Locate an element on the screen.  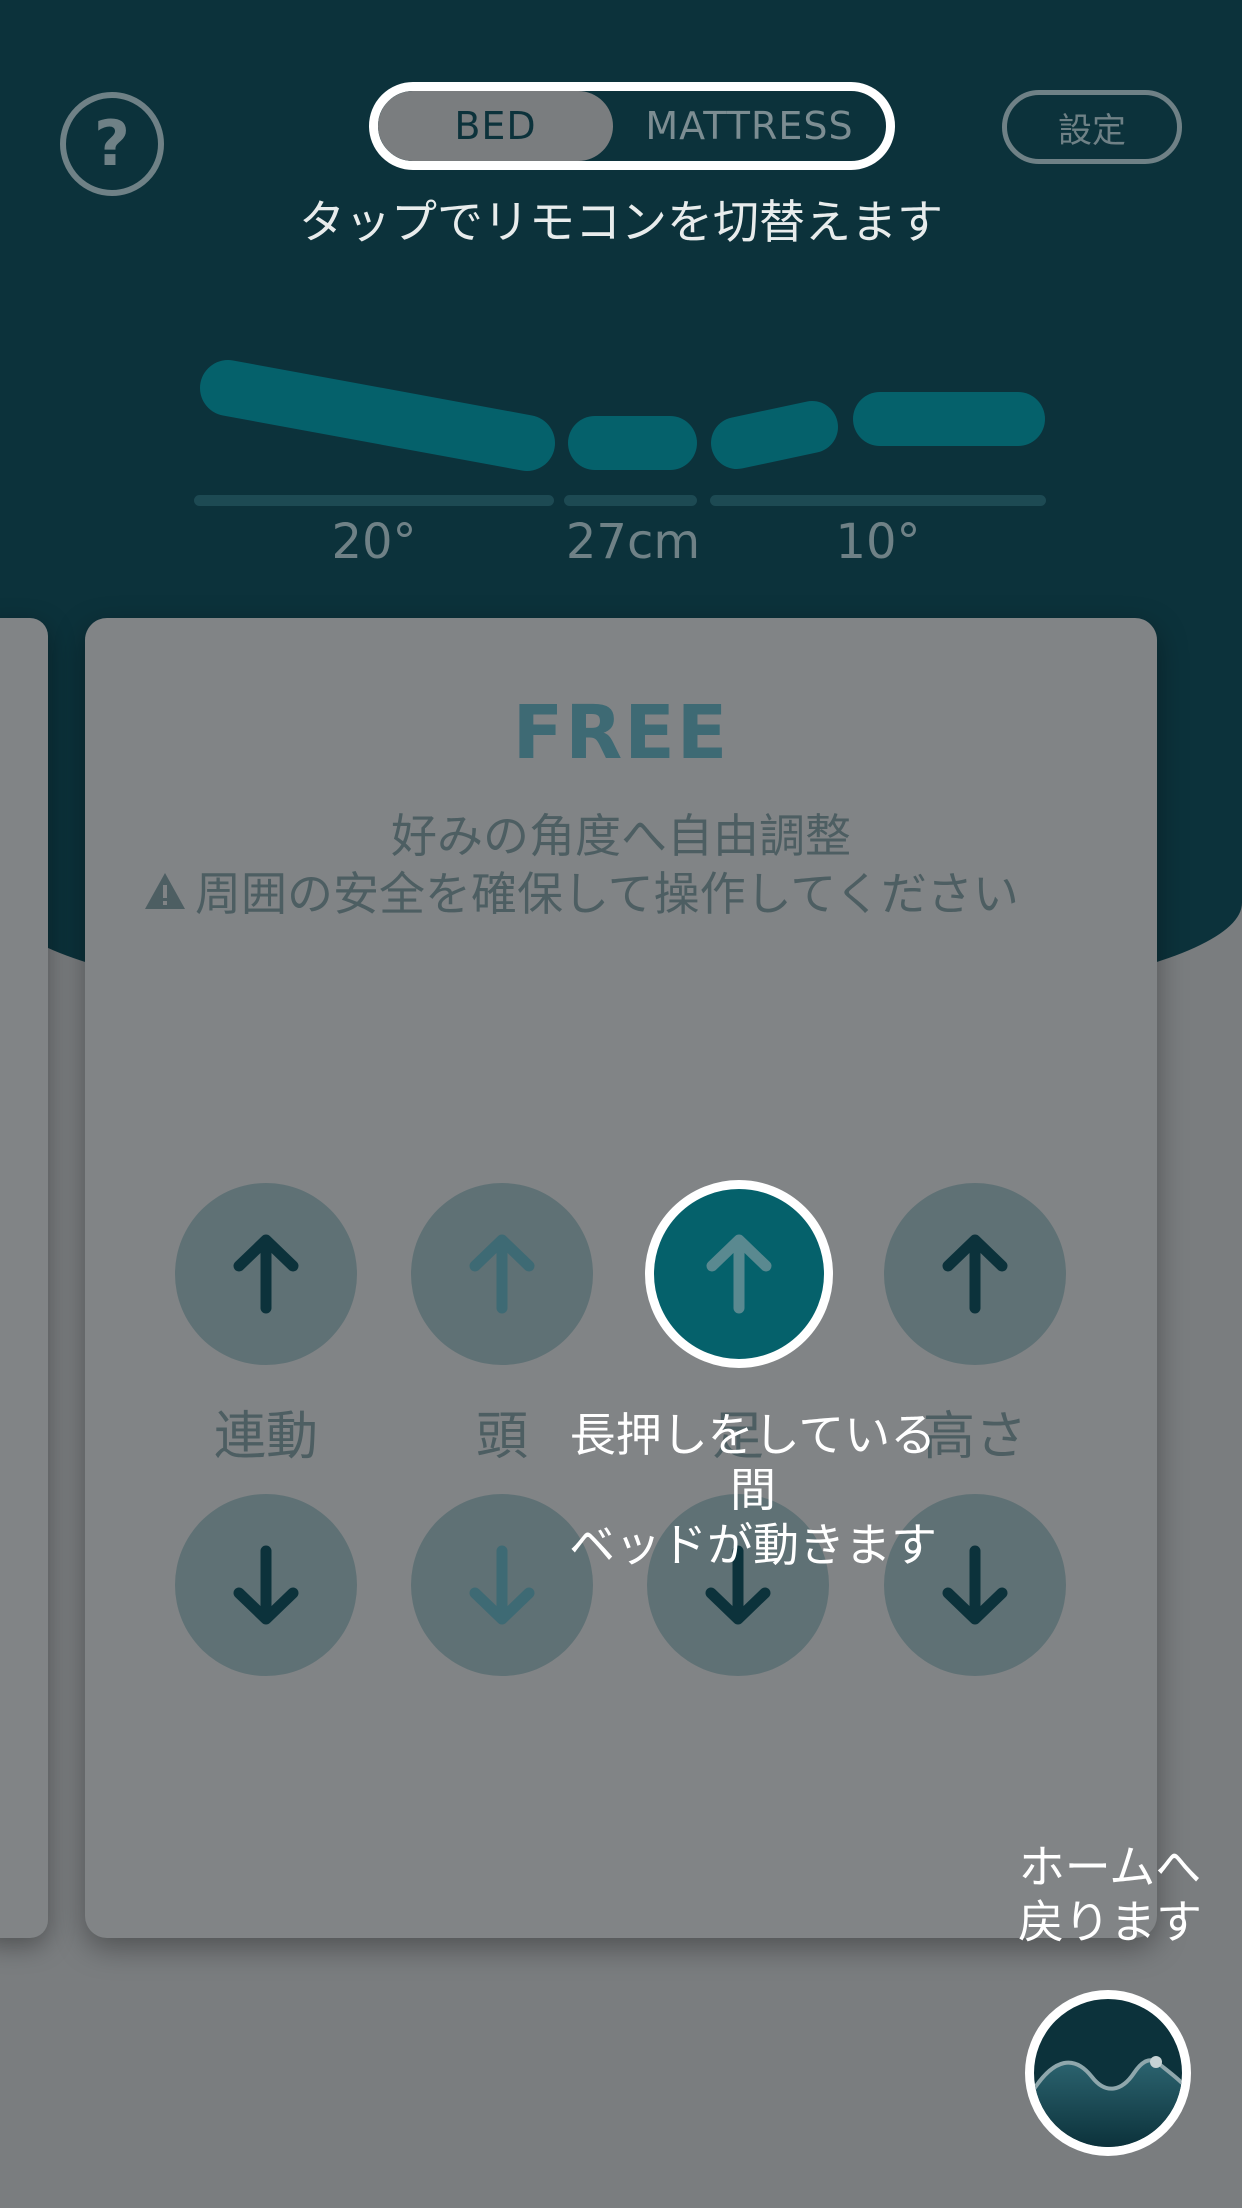
segment-bed: BED is located at coordinates (495, 126).